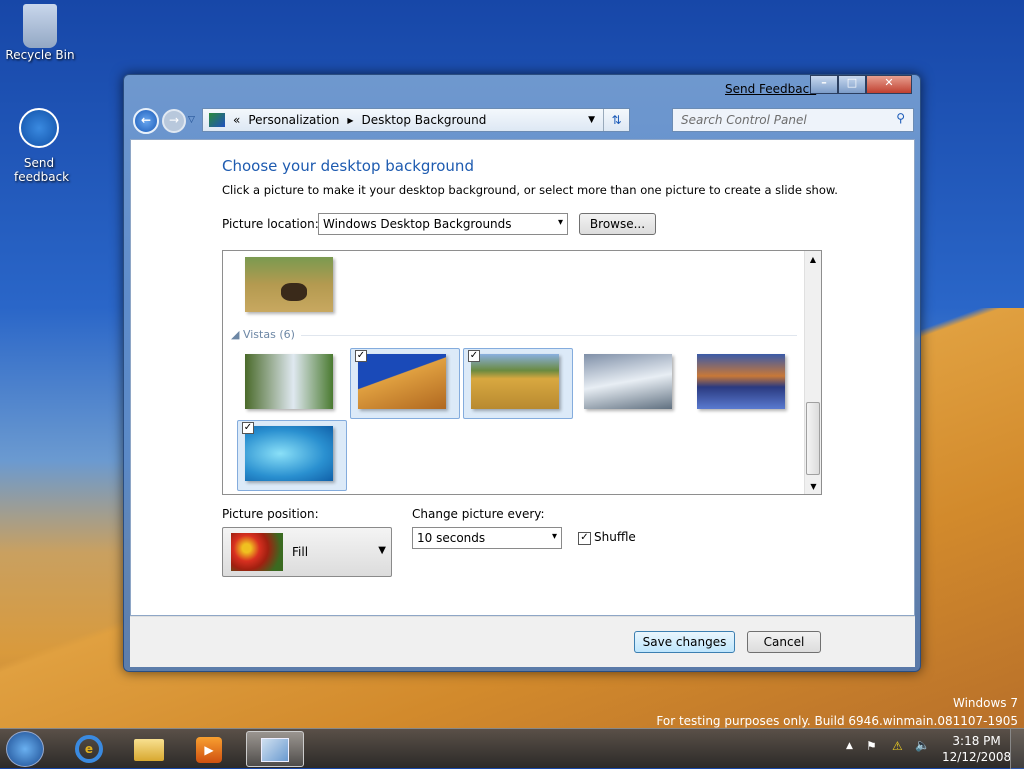 The image size is (1024, 769). Describe the element at coordinates (382, 550) in the screenshot. I see `chevron-down-icon: ▼` at that location.